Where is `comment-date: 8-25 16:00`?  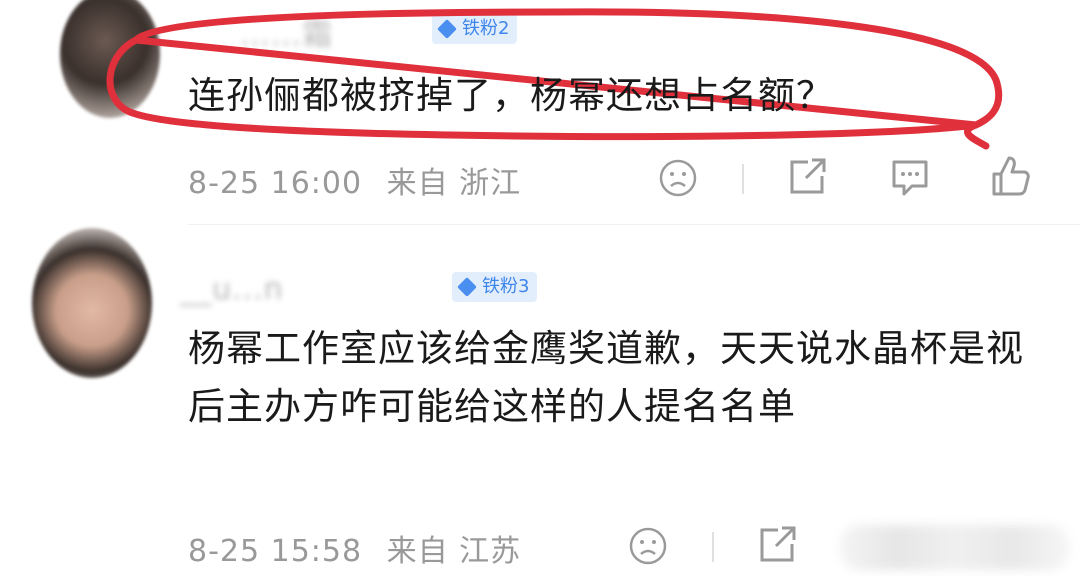
comment-date: 8-25 16:00 is located at coordinates (275, 183).